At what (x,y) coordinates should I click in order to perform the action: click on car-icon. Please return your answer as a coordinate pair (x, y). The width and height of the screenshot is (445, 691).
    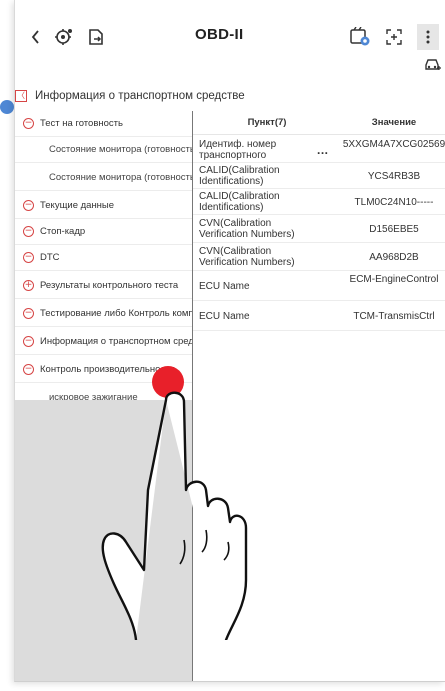
    Looking at the image, I should click on (433, 64).